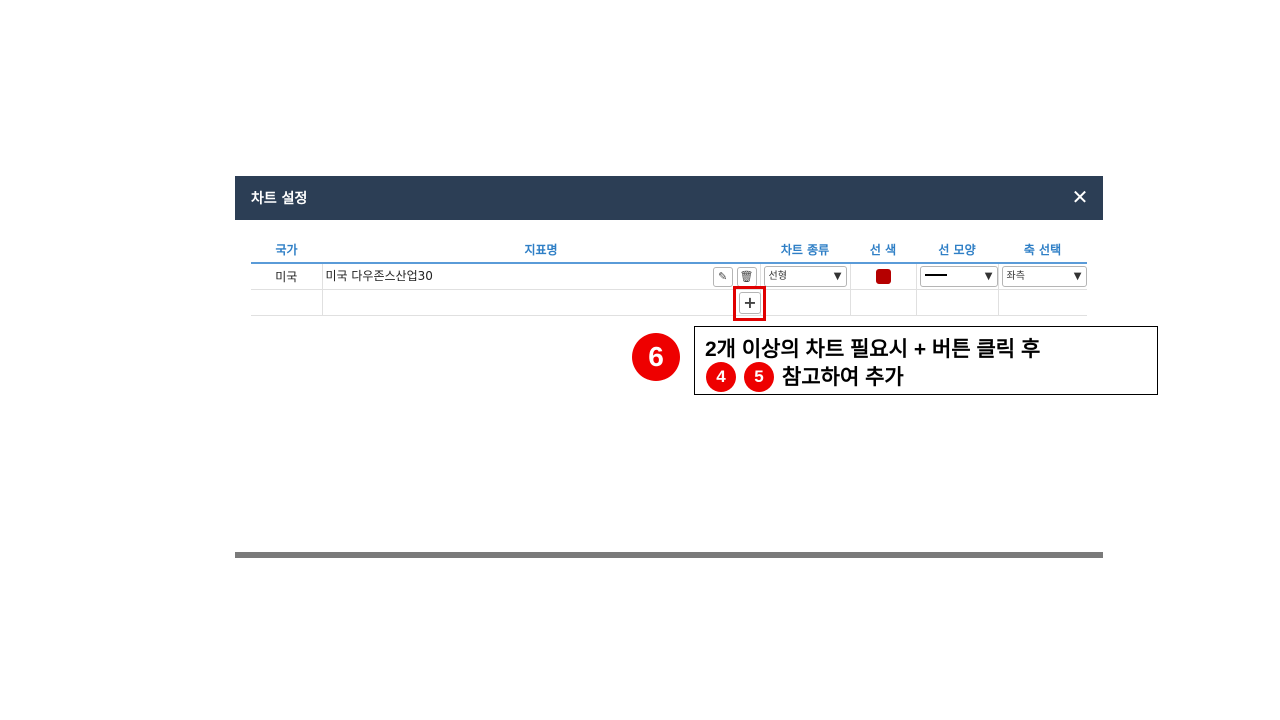  I want to click on axis-select: 좌측 ▼, so click(1044, 276).